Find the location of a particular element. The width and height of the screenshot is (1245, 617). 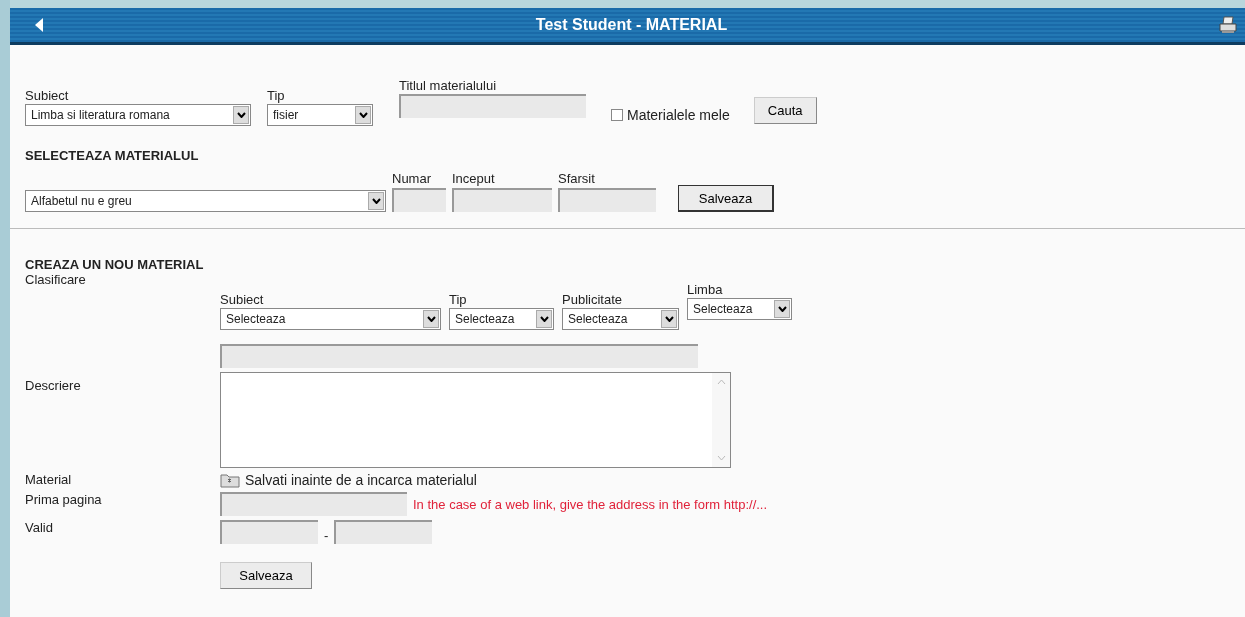

field-label: Inceput is located at coordinates (474, 179).